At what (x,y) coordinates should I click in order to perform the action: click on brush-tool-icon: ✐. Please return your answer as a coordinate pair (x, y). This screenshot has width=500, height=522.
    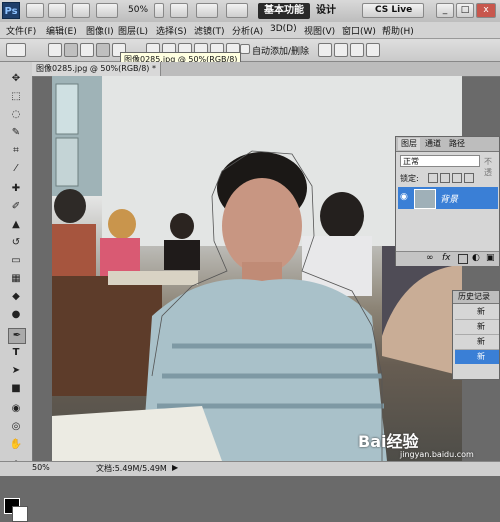
    Looking at the image, I should click on (16, 207).